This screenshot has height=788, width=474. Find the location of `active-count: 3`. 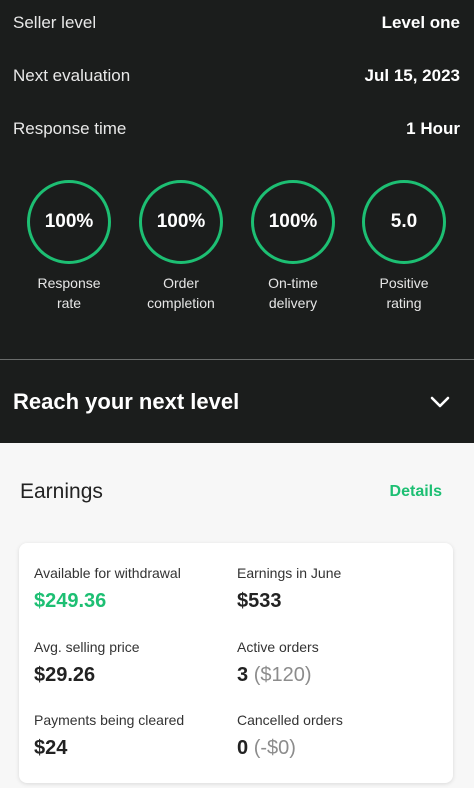

active-count: 3 is located at coordinates (243, 675).